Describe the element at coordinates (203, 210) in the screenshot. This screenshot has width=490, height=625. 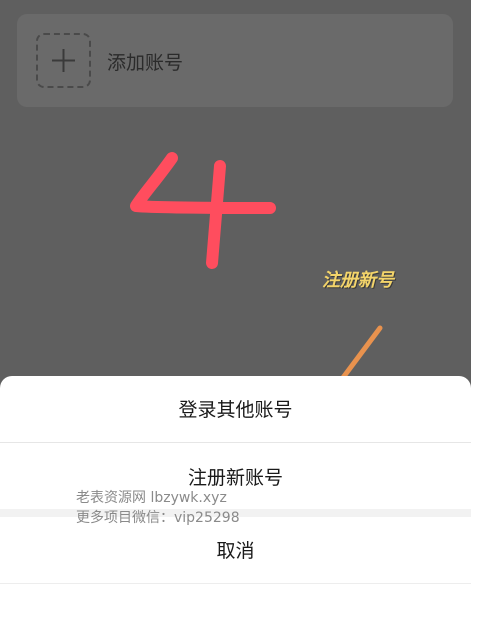
I see `step-number-annotation: 4` at that location.